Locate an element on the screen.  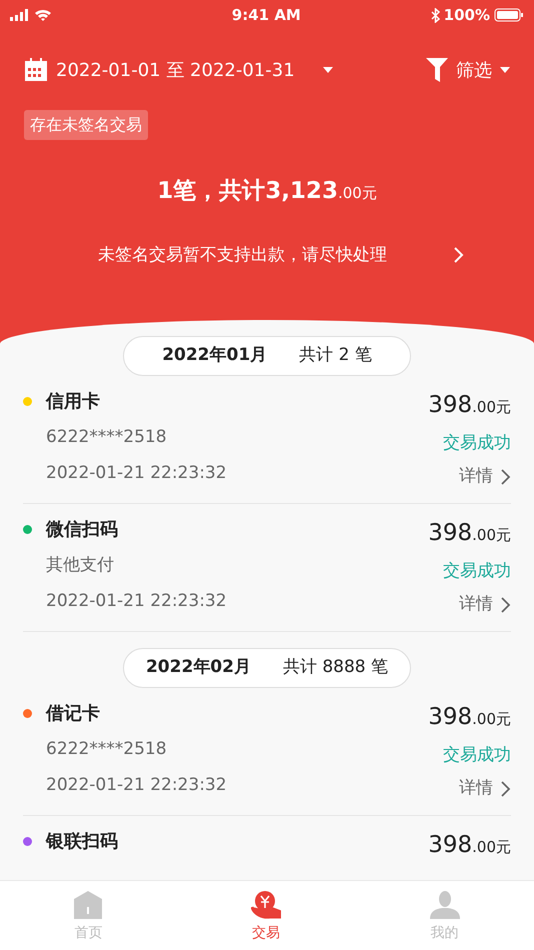
clock-time: 9:41 AM is located at coordinates (266, 15).